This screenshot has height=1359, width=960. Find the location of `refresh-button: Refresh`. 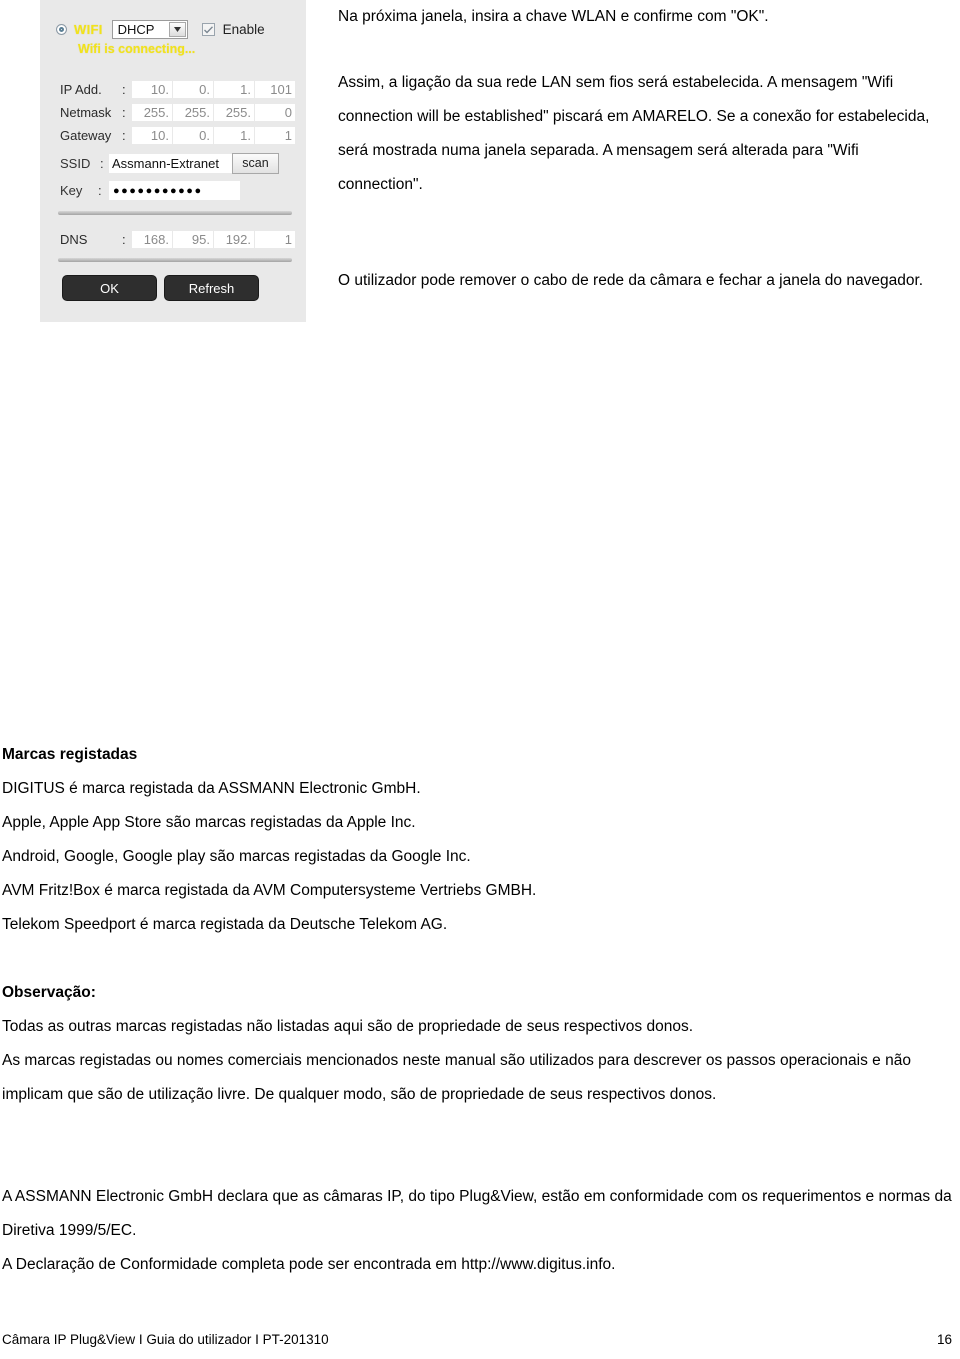

refresh-button: Refresh is located at coordinates (211, 288).